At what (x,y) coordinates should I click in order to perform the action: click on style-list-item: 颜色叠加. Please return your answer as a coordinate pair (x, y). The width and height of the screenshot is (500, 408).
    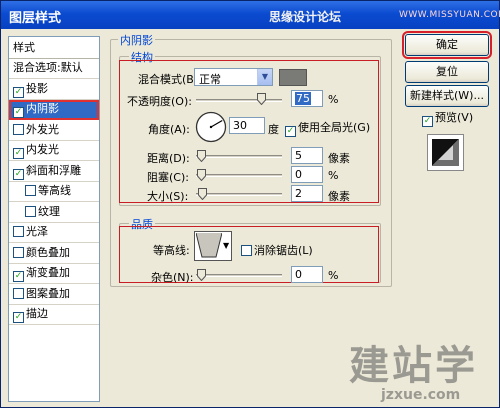
    Looking at the image, I should click on (54, 254).